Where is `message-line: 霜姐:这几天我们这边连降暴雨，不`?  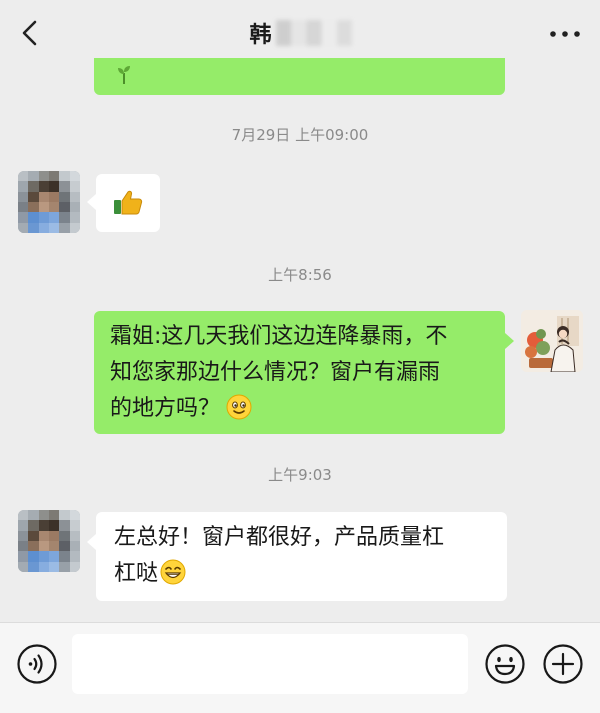
message-line: 霜姐:这几天我们这边连降暴雨，不 is located at coordinates (279, 336).